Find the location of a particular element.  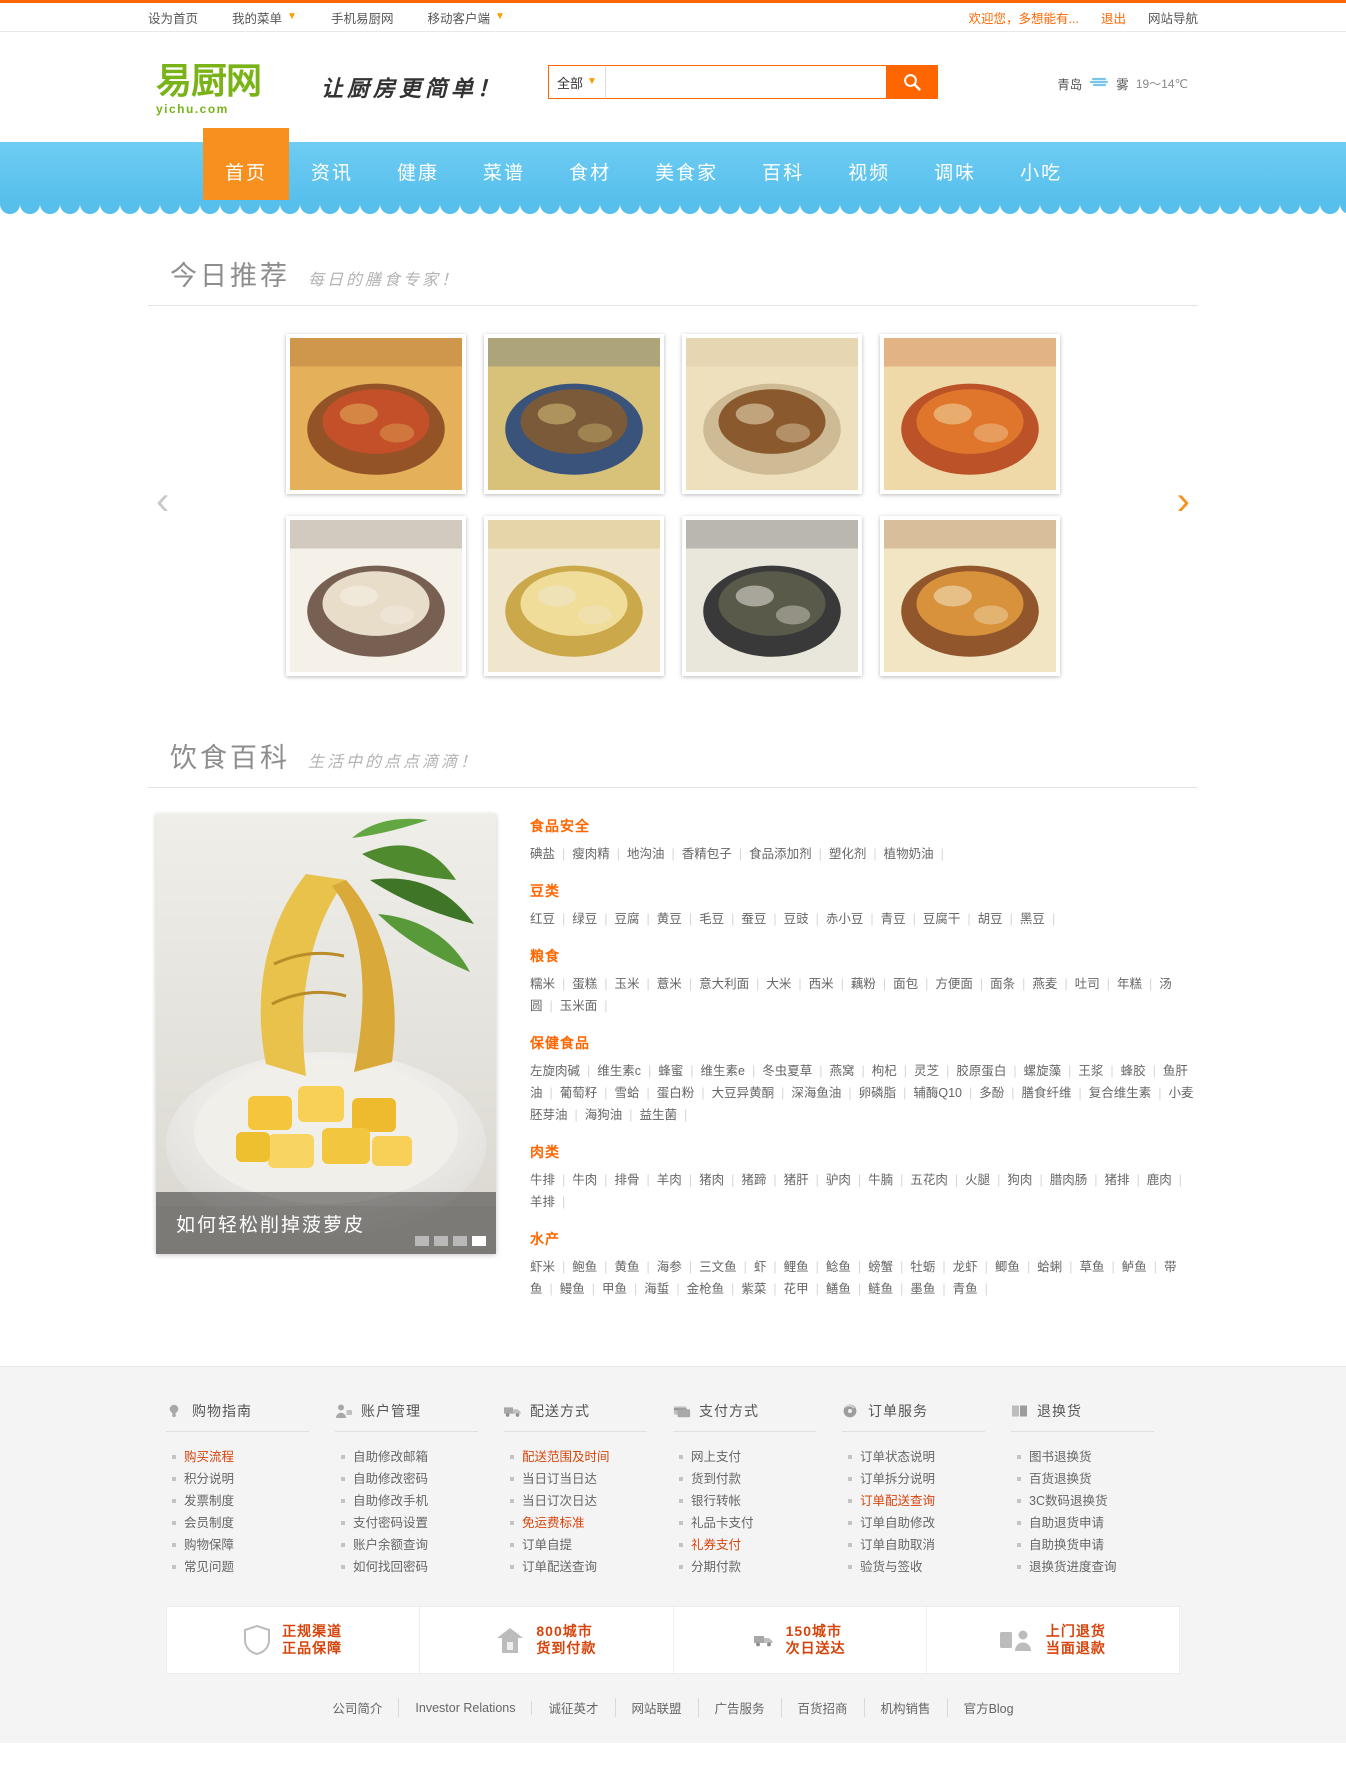

footer-link: 自助退货申请 is located at coordinates (1098, 1523).